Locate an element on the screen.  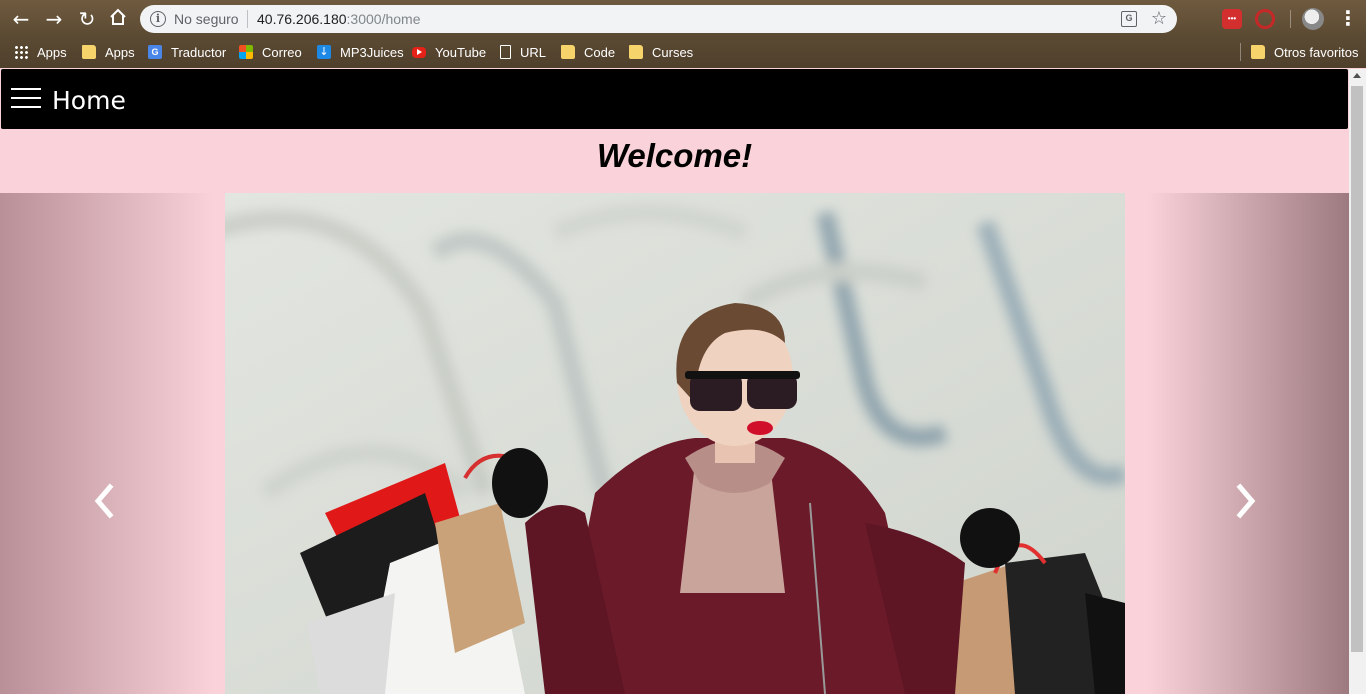
google-translate-icon: G is located at coordinates (155, 52).